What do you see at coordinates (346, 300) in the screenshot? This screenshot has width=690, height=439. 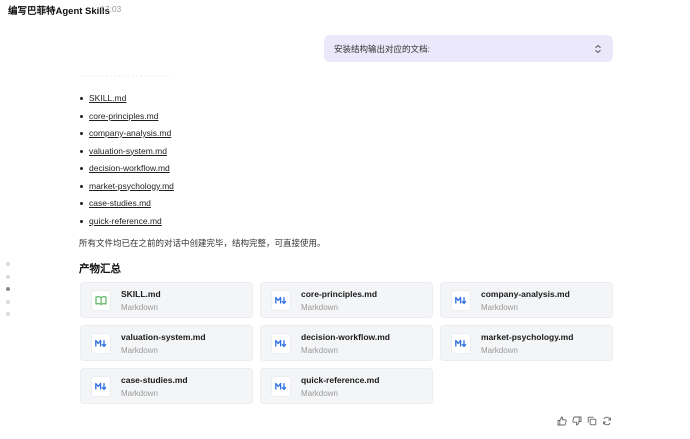 I see `artifact-card: core-principles.md Markdown` at bounding box center [346, 300].